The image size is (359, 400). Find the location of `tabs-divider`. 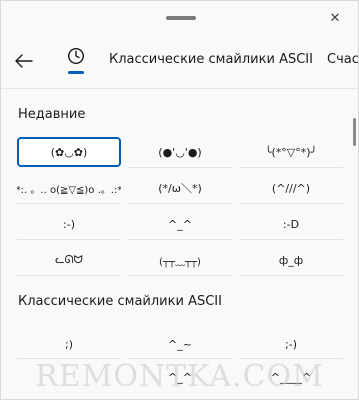

tabs-divider is located at coordinates (179, 88).